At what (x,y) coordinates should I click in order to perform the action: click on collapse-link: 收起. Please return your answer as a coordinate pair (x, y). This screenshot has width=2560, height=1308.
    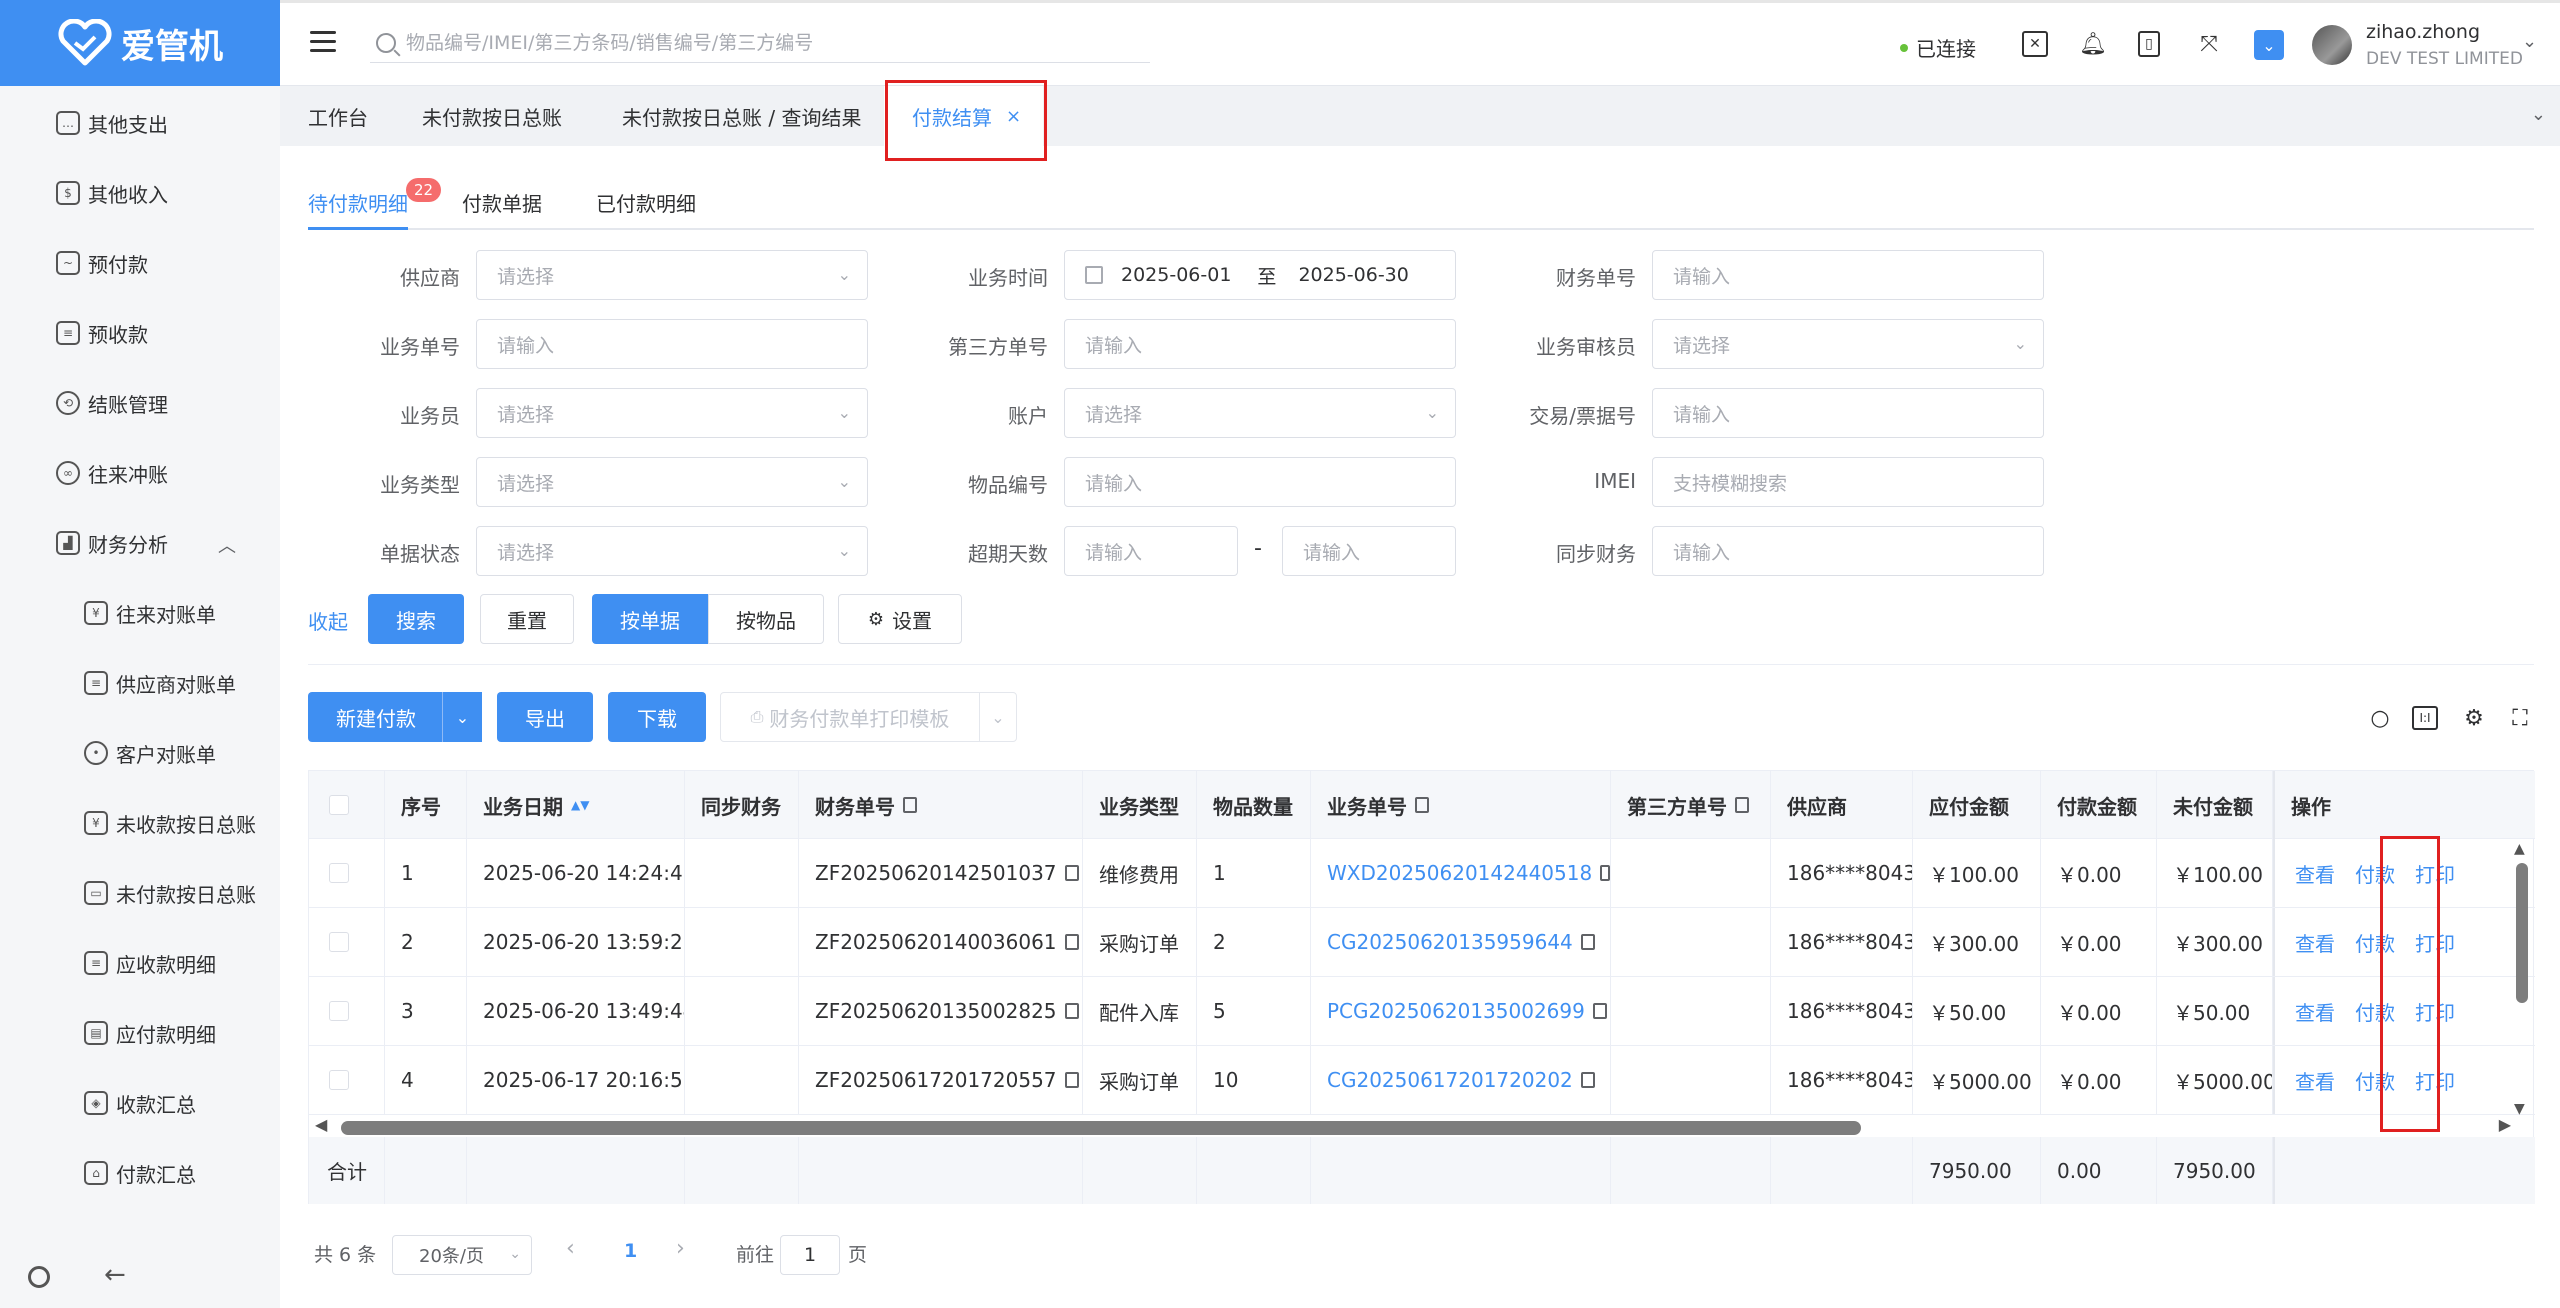
    Looking at the image, I should click on (328, 620).